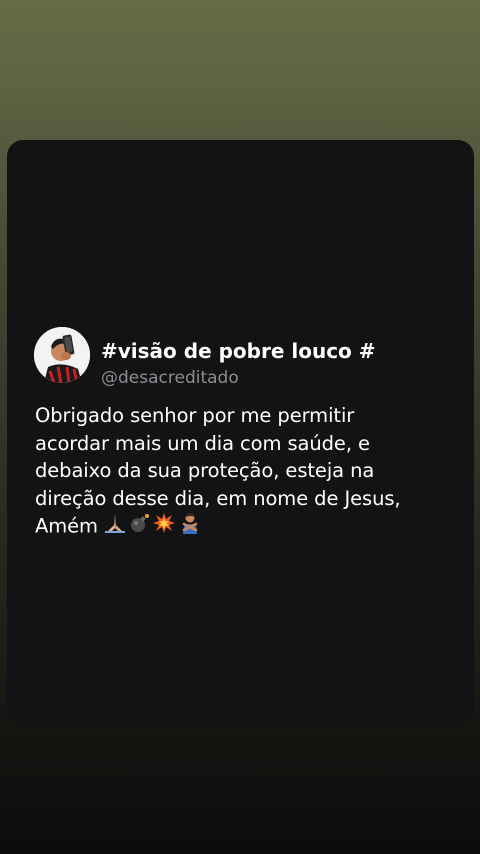 The width and height of the screenshot is (480, 854). I want to click on username-handle: @desacreditado, so click(170, 378).